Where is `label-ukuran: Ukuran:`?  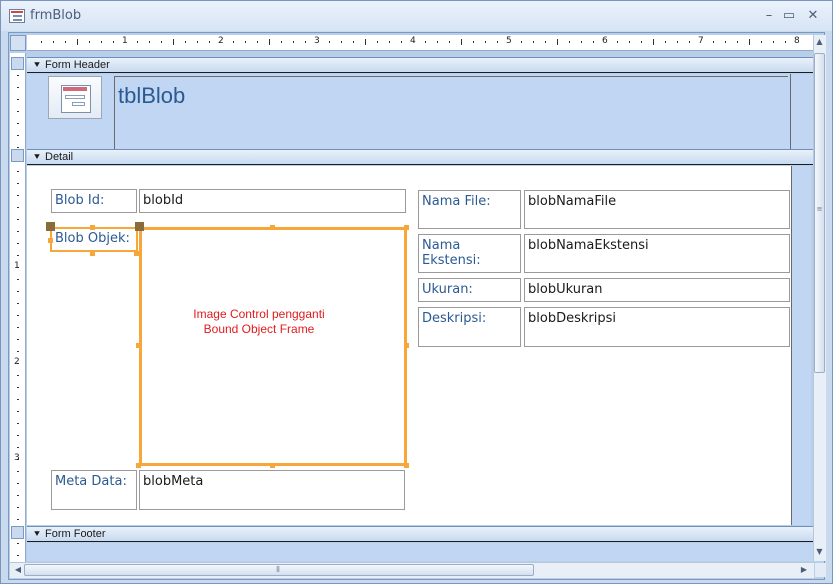
label-ukuran: Ukuran: is located at coordinates (469, 290).